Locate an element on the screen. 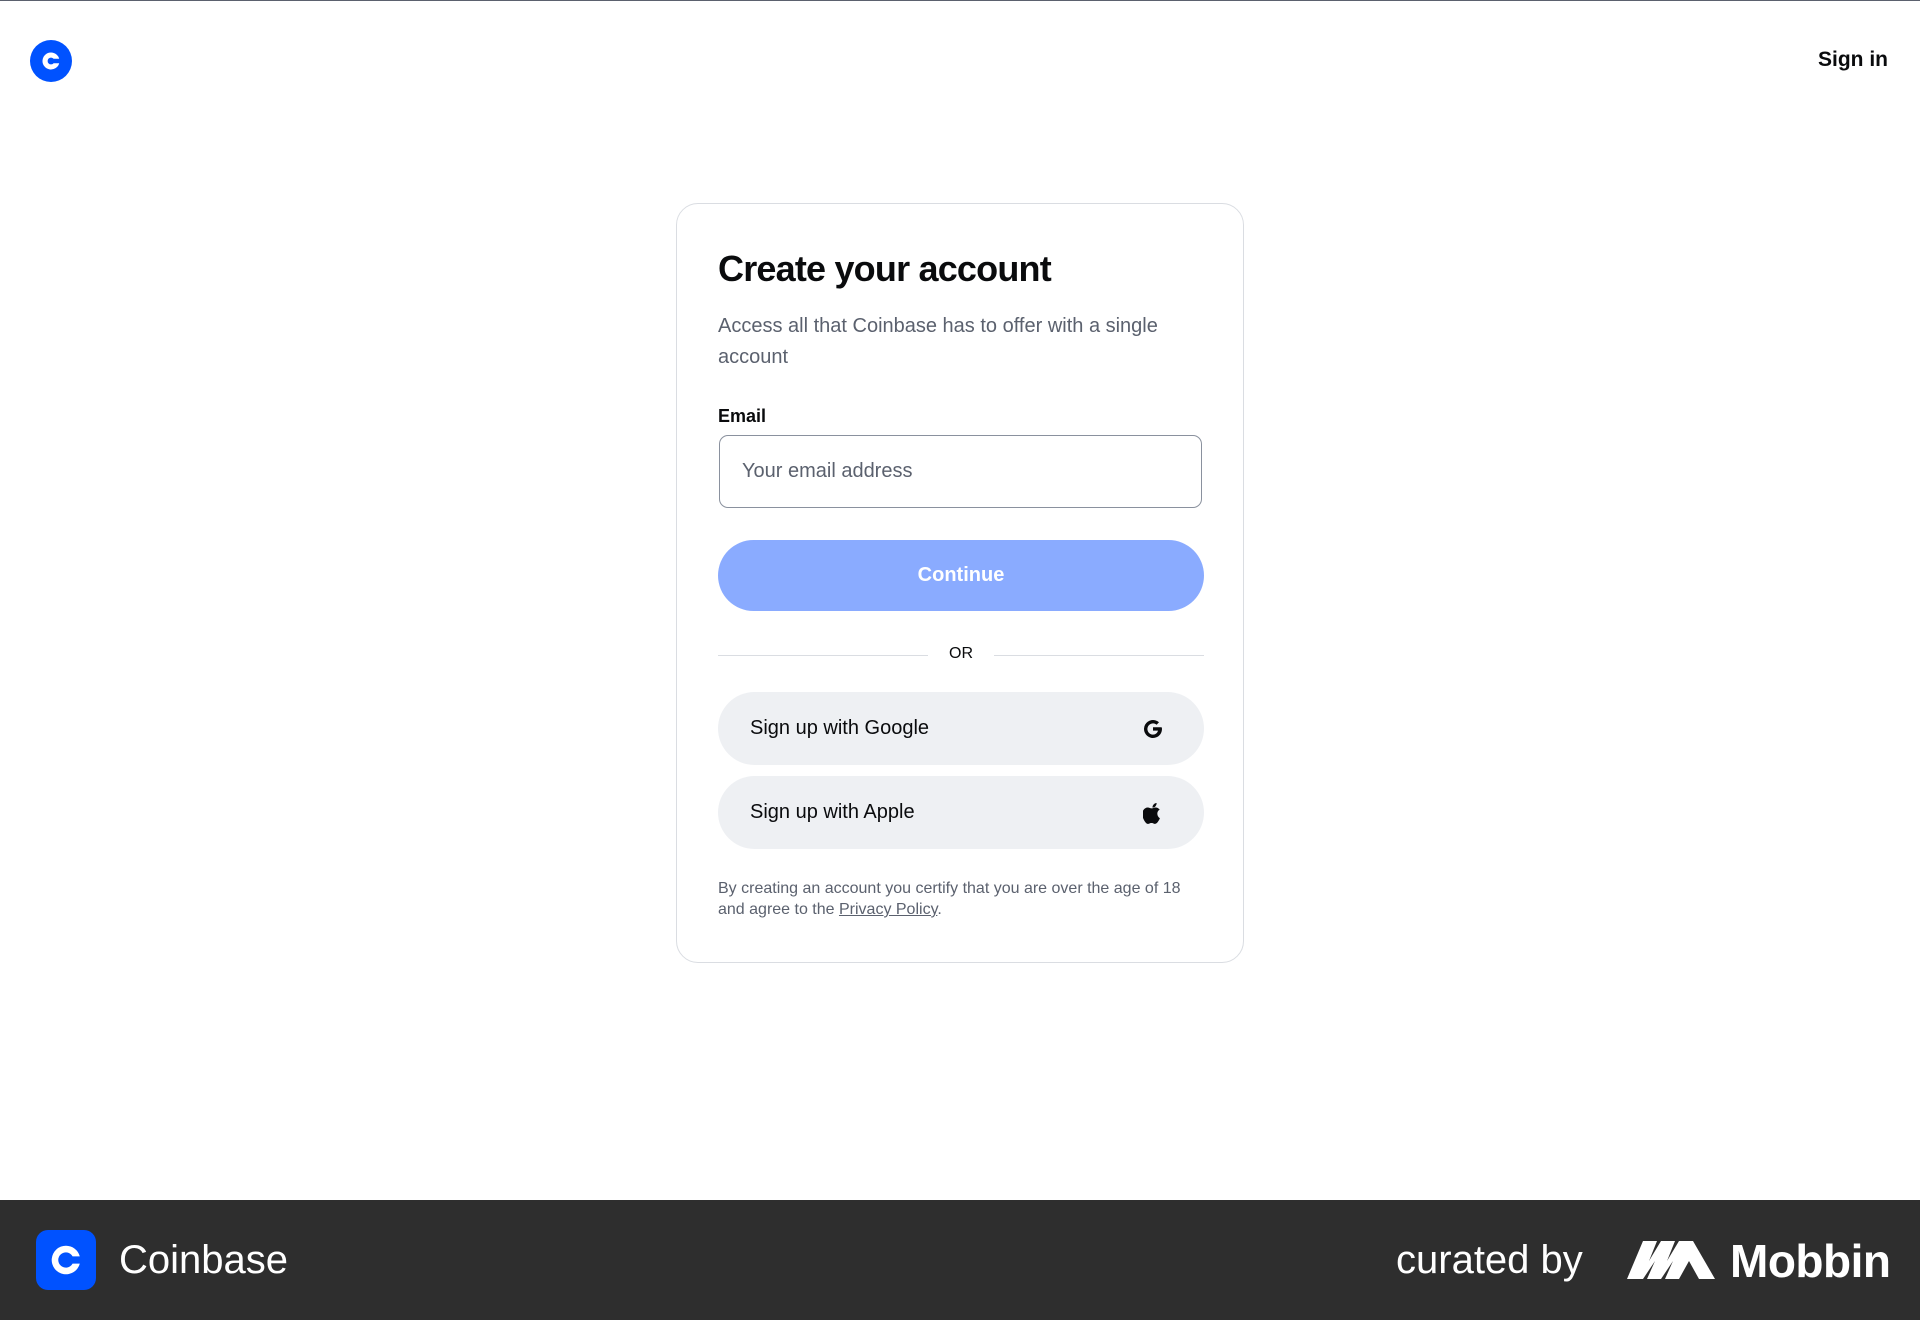  or-label: OR is located at coordinates (961, 653).